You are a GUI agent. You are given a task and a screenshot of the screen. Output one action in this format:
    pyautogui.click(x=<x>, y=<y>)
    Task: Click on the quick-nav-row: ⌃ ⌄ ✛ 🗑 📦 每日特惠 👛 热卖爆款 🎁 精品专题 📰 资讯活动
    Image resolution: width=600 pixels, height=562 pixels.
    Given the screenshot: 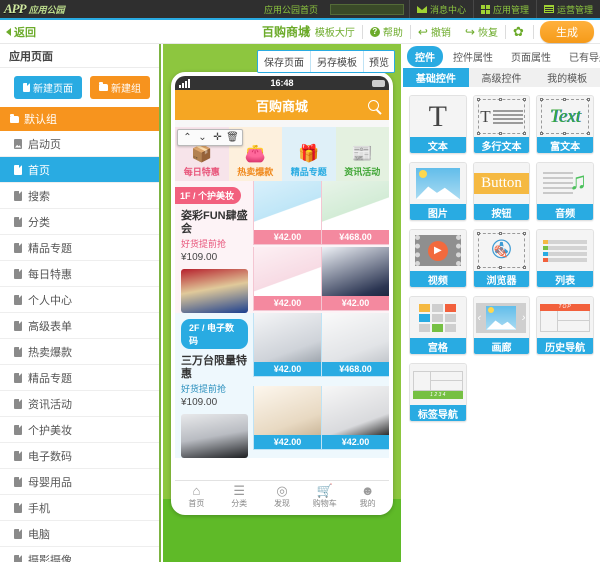 What is the action you would take?
    pyautogui.click(x=282, y=154)
    